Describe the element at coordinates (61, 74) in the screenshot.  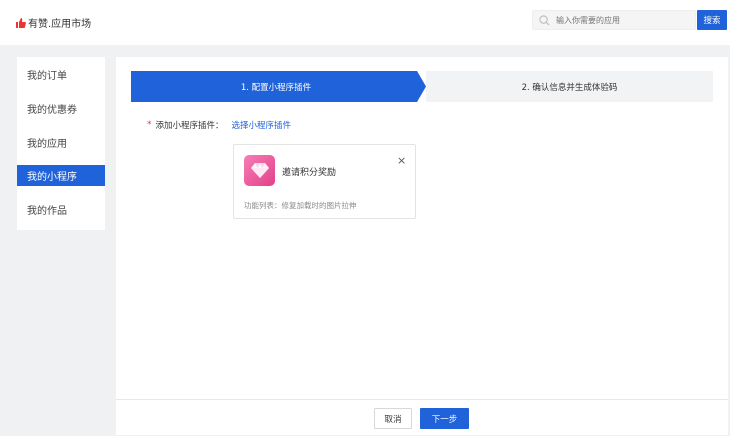
I see `sidebar-item-orders: 我的订单` at that location.